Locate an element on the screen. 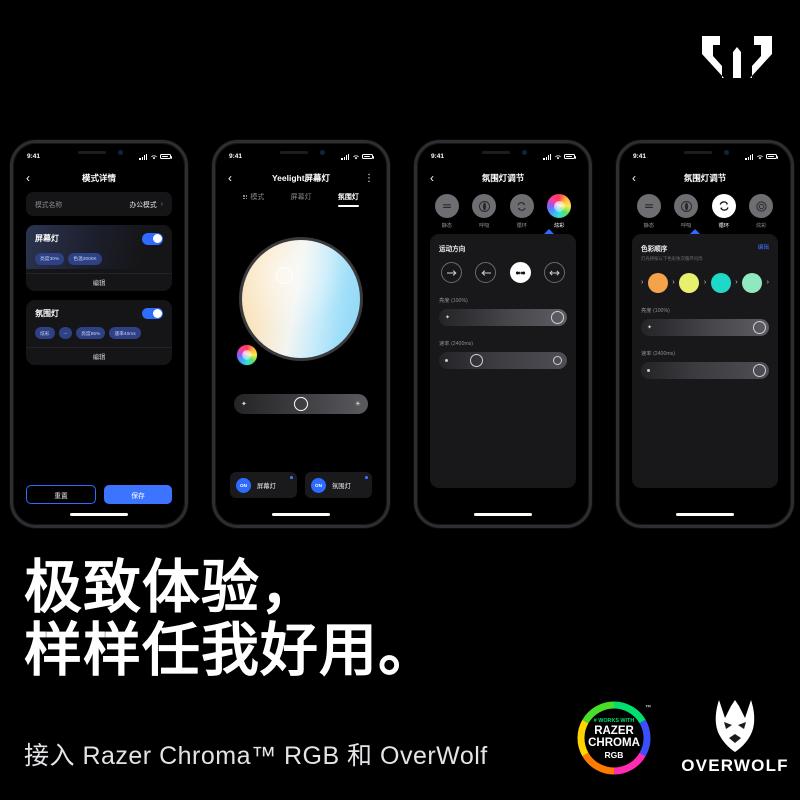 Image resolution: width=800 pixels, height=800 pixels. tag-brightness: 亮度30% is located at coordinates (50, 258).